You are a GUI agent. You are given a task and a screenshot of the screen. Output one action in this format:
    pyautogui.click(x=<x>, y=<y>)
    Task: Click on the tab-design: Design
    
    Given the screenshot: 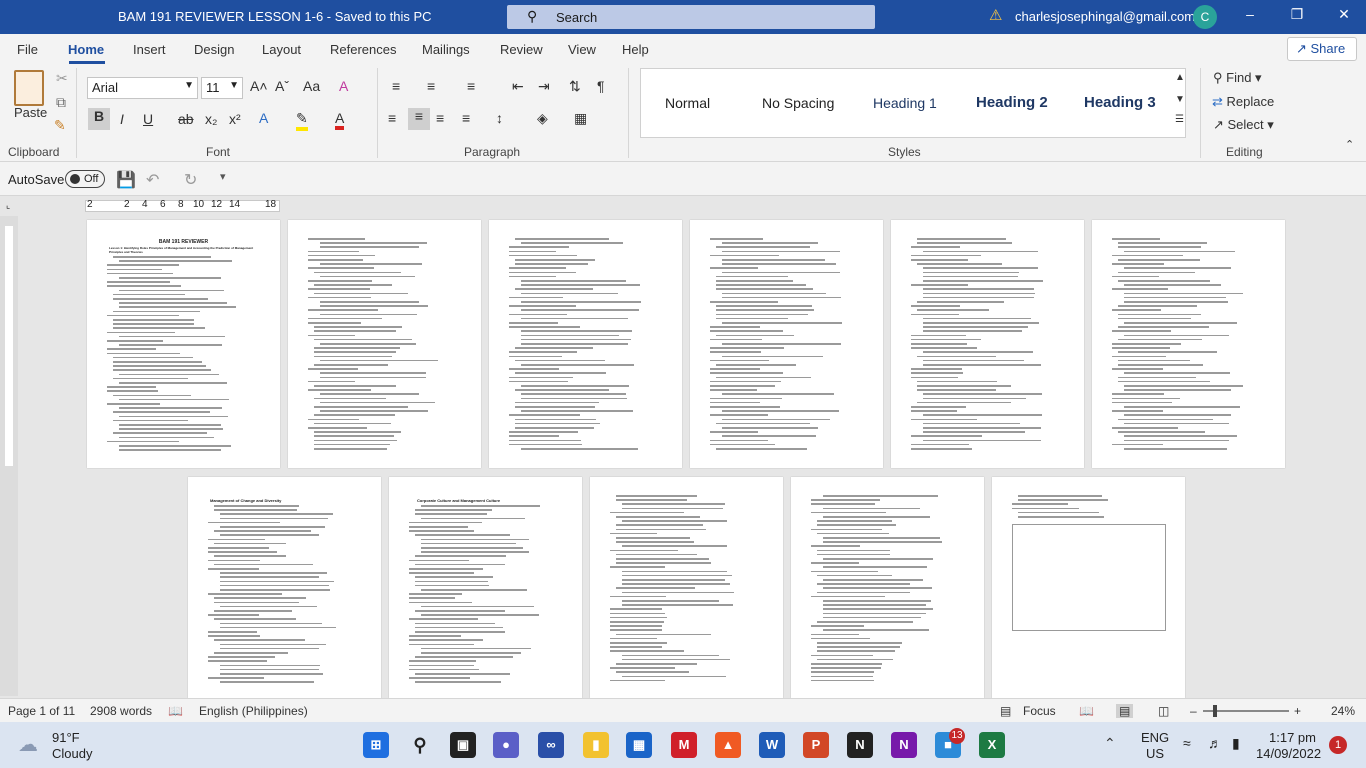 What is the action you would take?
    pyautogui.click(x=214, y=49)
    